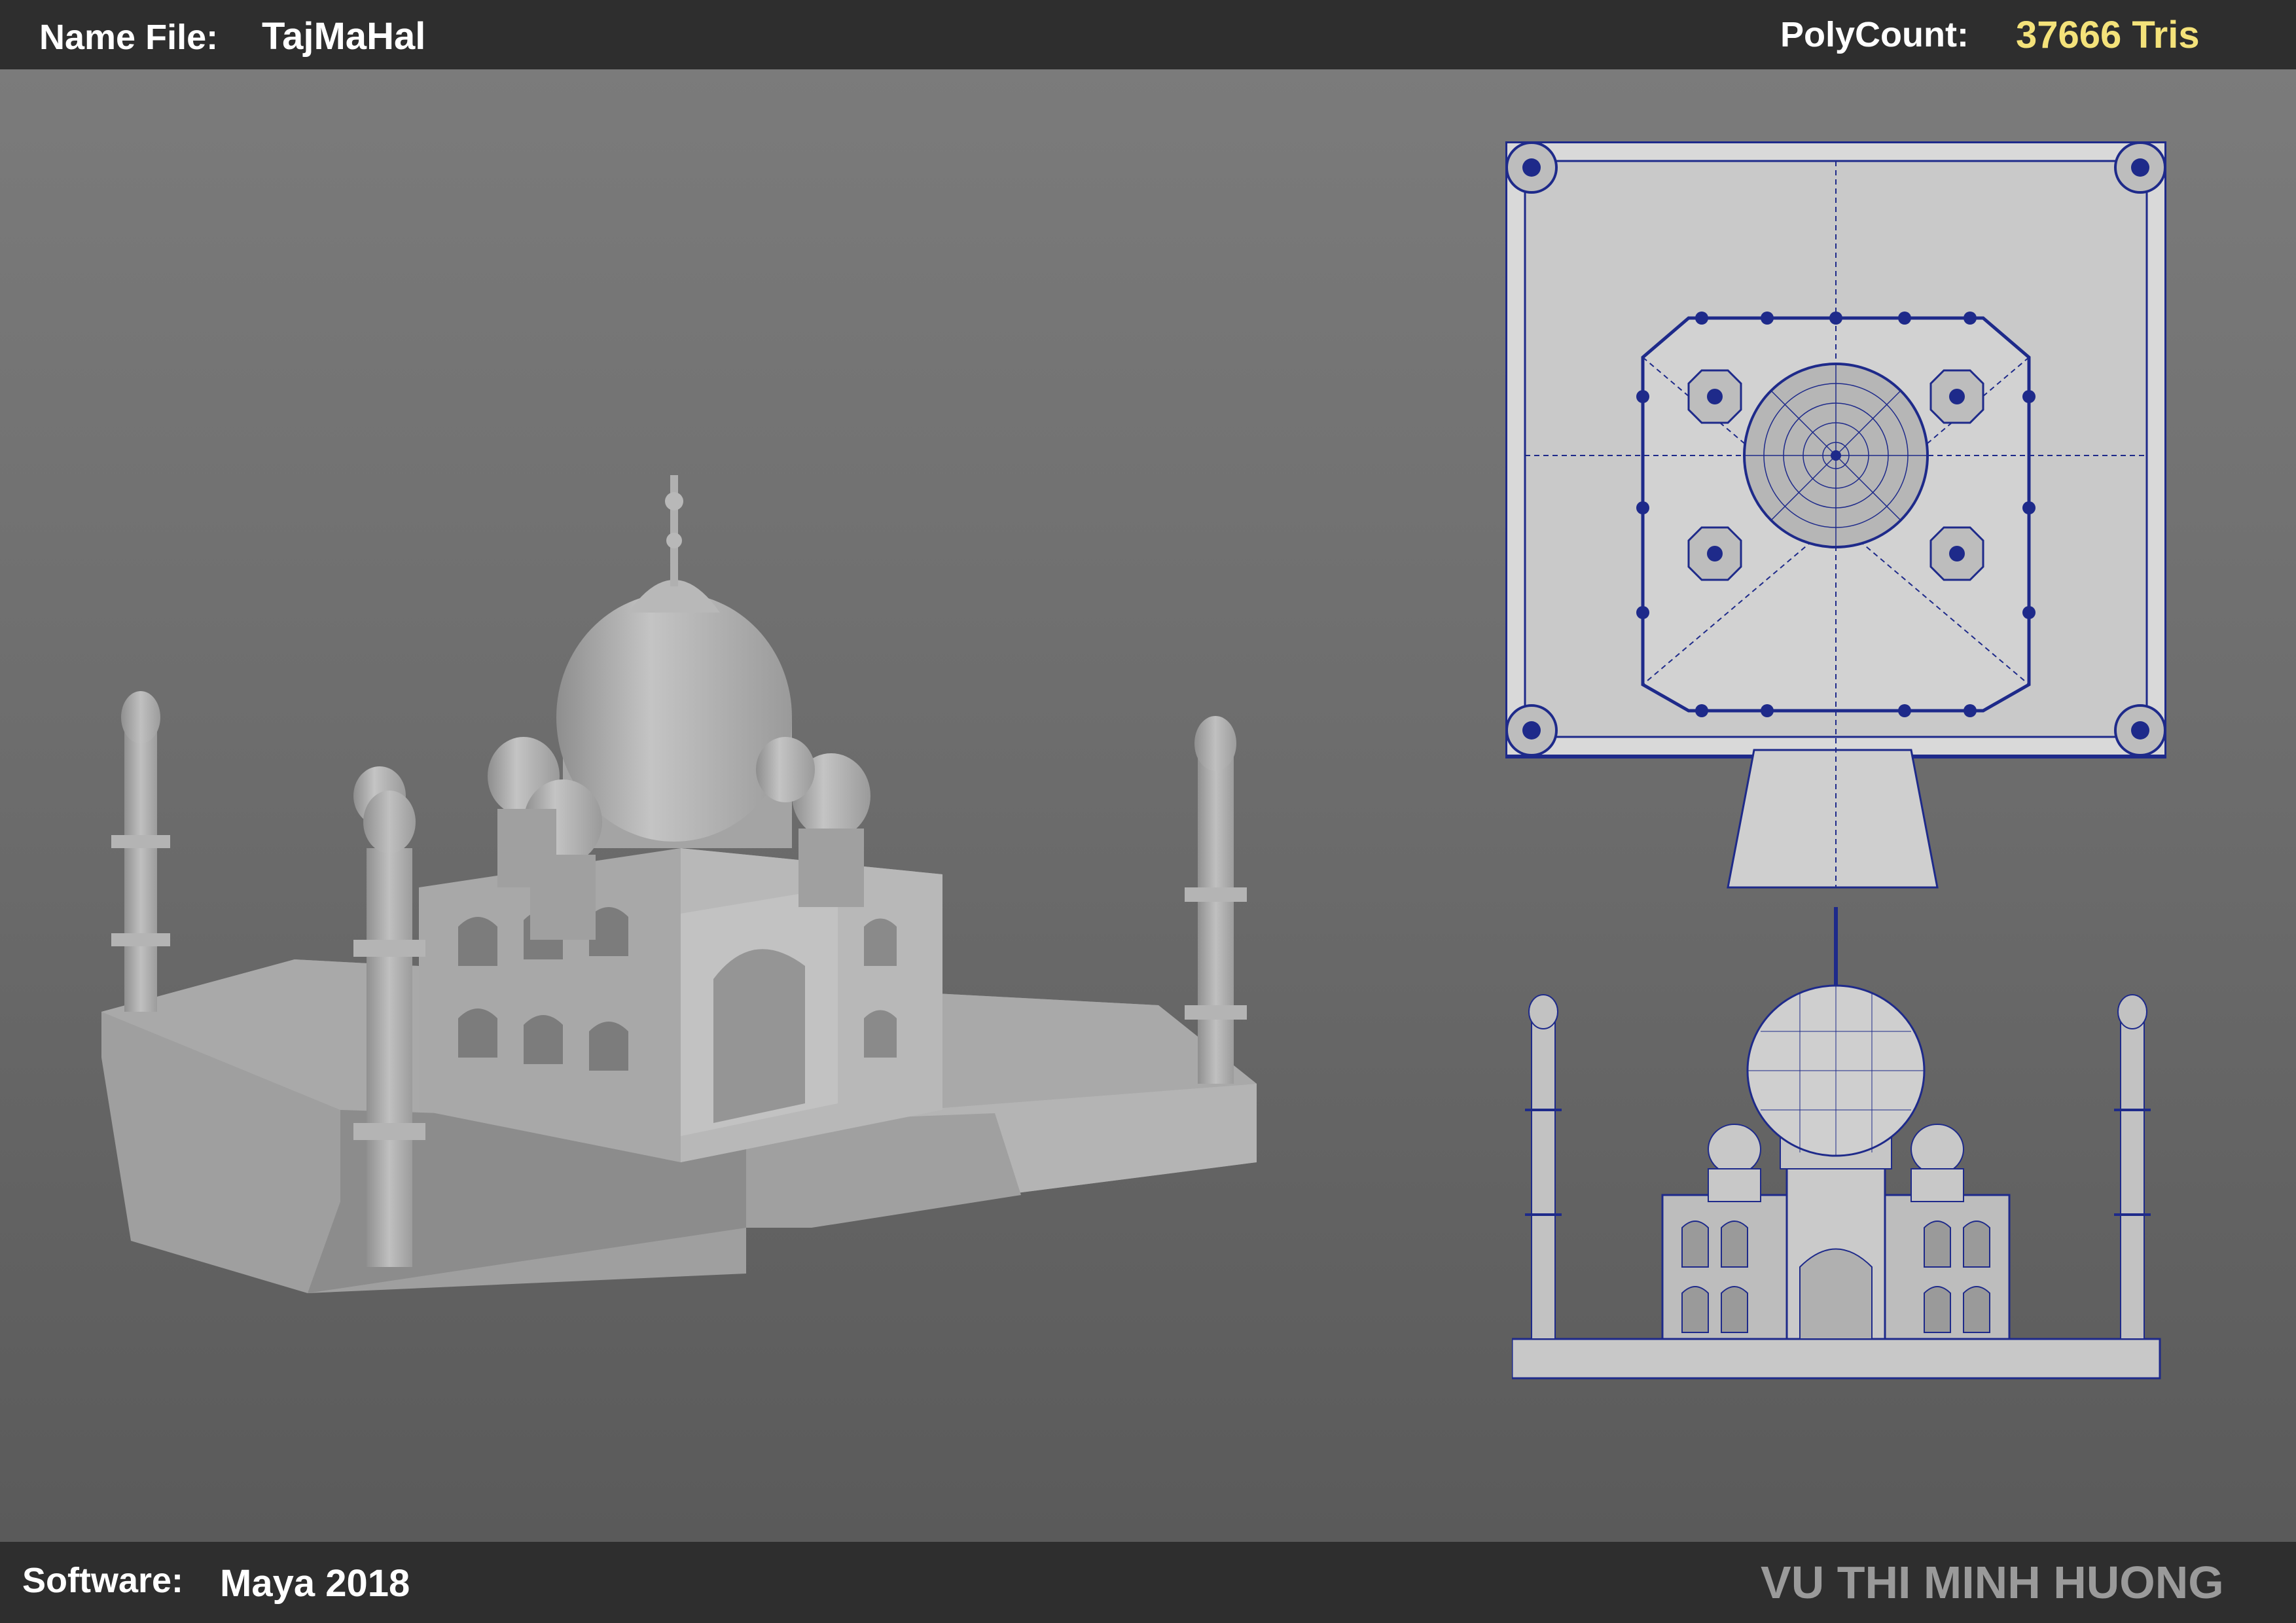  Describe the element at coordinates (1992, 1583) in the screenshot. I see `author-name: VU THI MINH HUONG` at that location.